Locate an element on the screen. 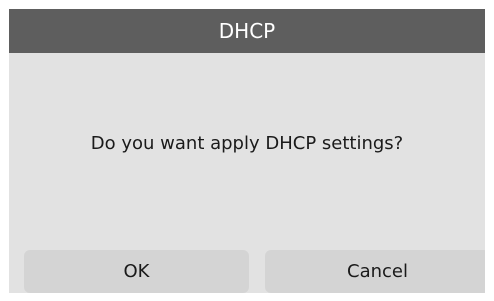  dialog-title: DHCP is located at coordinates (247, 31).